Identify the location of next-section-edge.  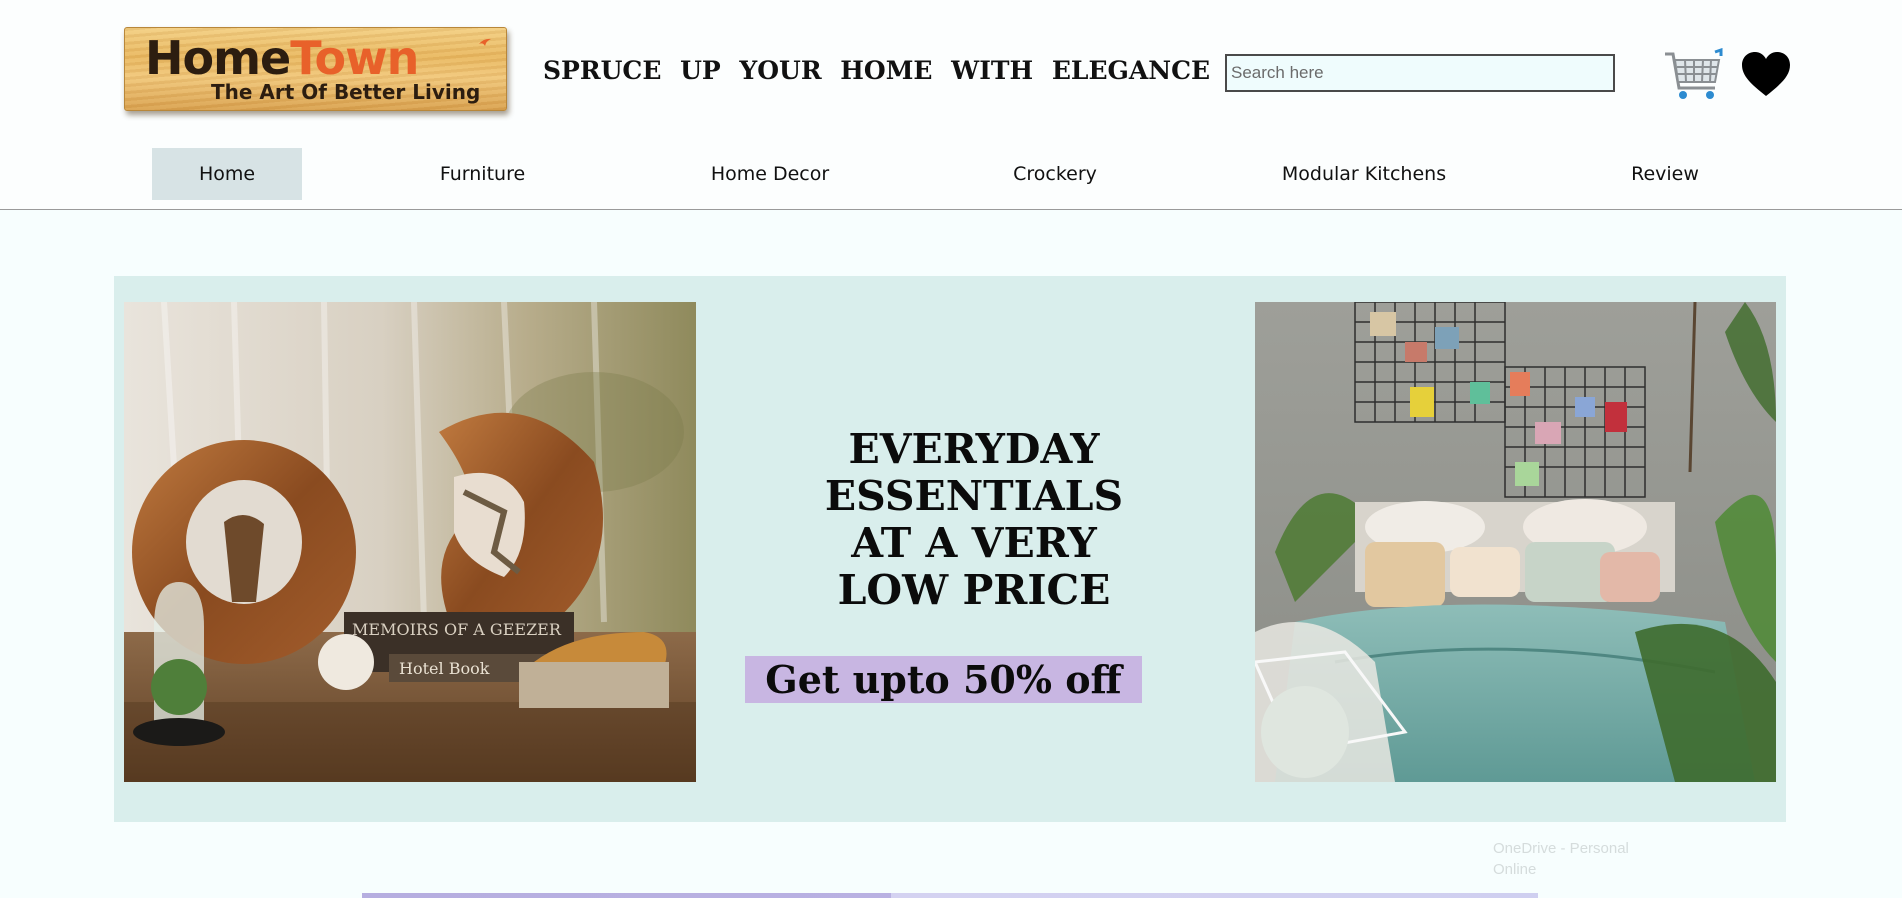
(950, 895).